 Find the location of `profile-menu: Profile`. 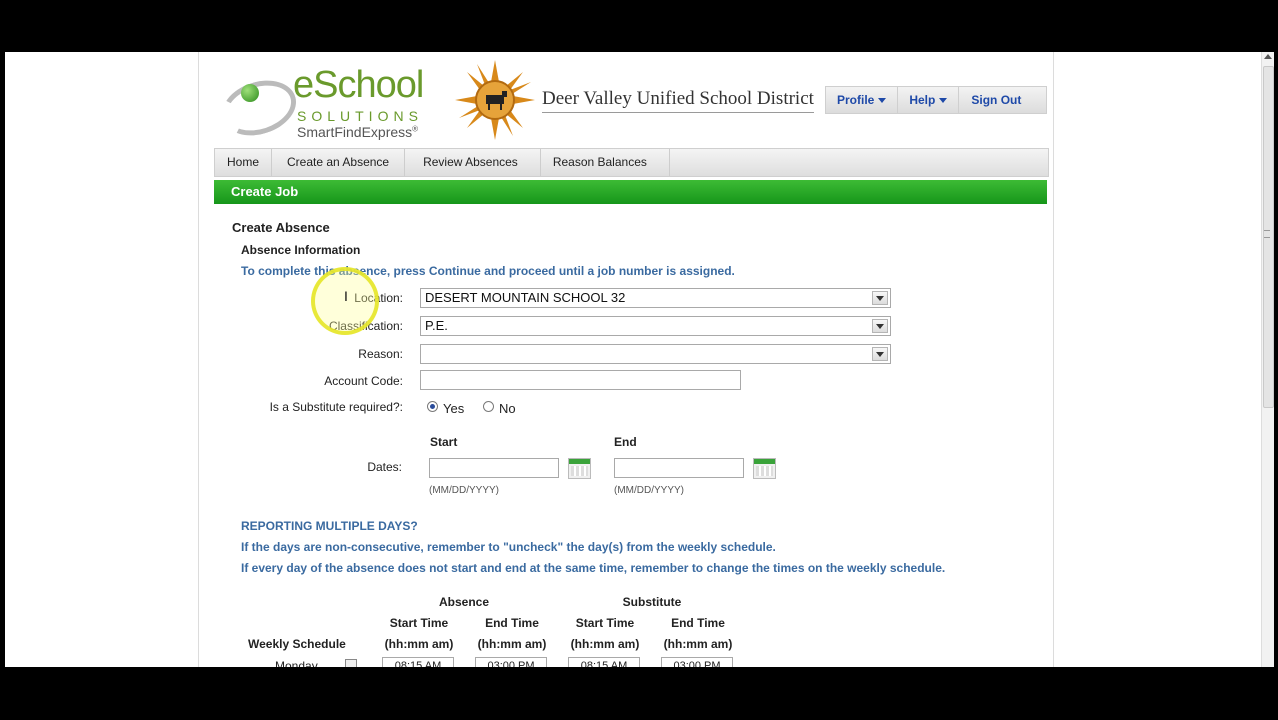

profile-menu: Profile is located at coordinates (862, 100).